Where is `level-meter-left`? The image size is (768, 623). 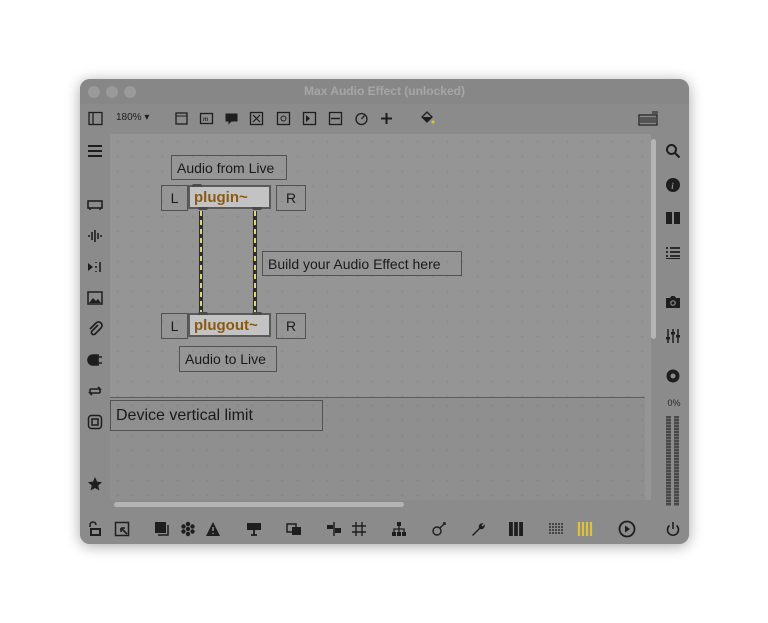 level-meter-left is located at coordinates (668, 461).